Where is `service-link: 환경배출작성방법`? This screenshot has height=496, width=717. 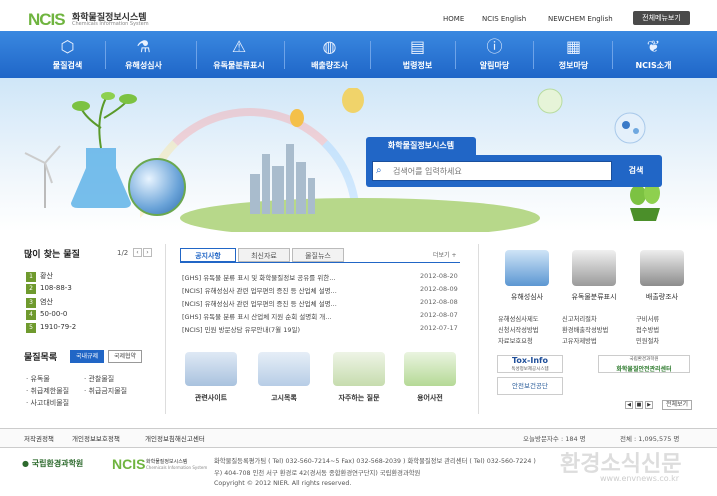
service-link: 환경배출작성방법 is located at coordinates (585, 329).